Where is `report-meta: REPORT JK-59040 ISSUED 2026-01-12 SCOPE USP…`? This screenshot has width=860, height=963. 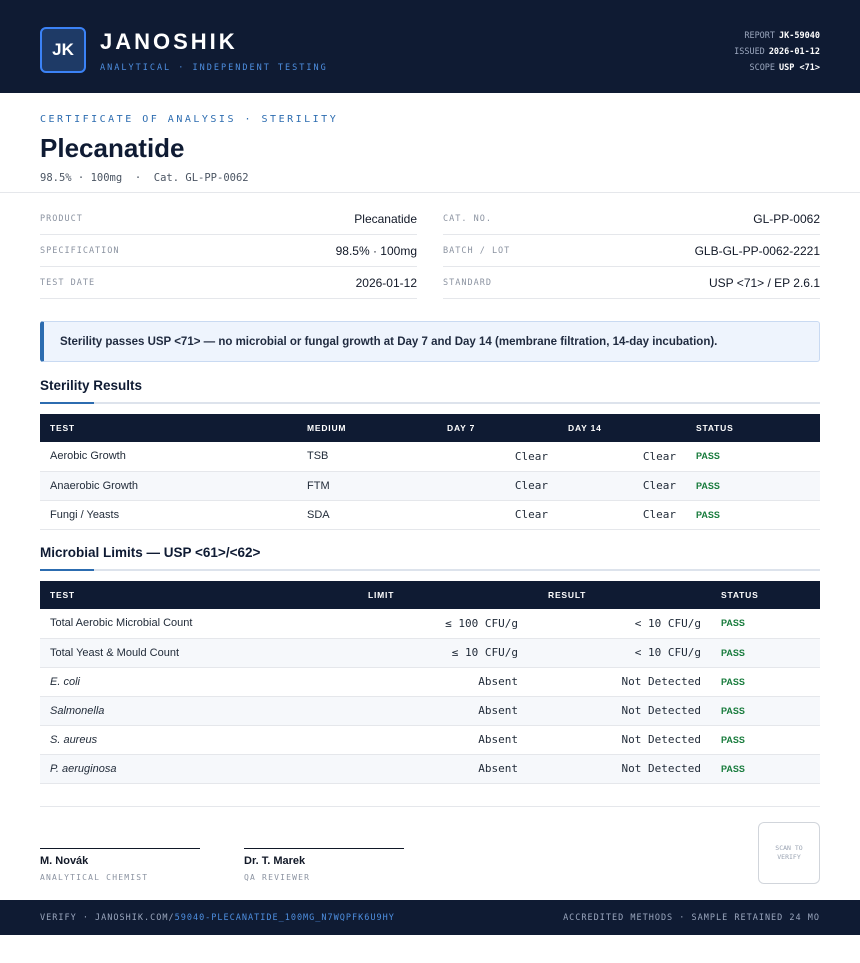
report-meta: REPORT JK-59040 ISSUED 2026-01-12 SCOPE USP… is located at coordinates (777, 52).